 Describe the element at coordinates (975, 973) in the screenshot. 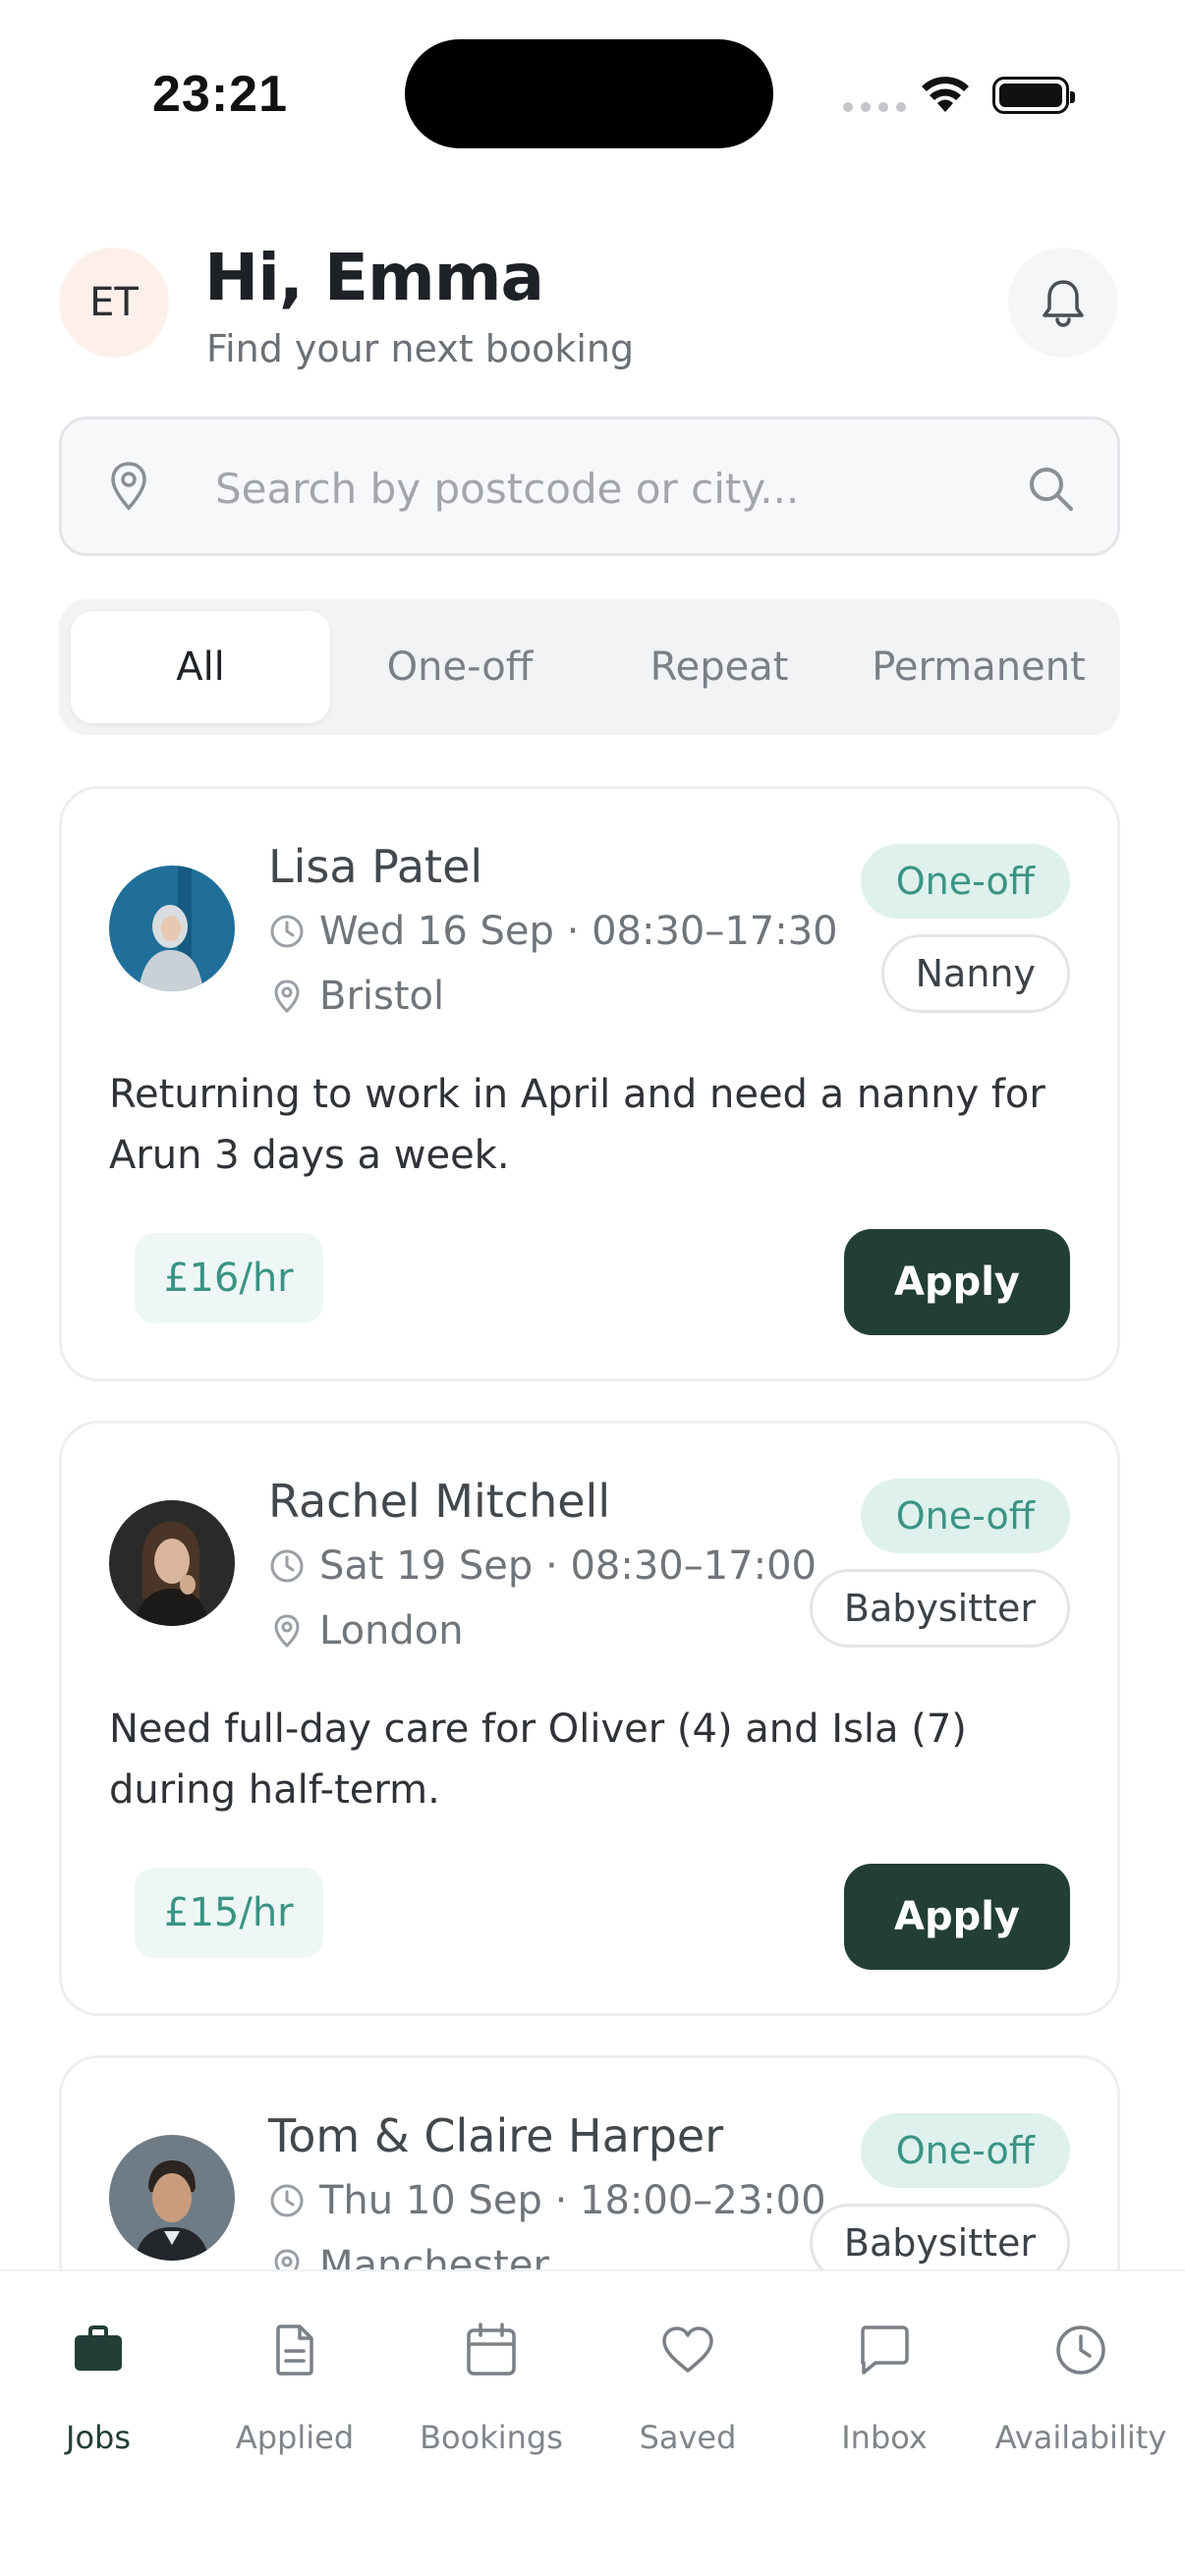

I see `job-role-badge: Nanny` at that location.